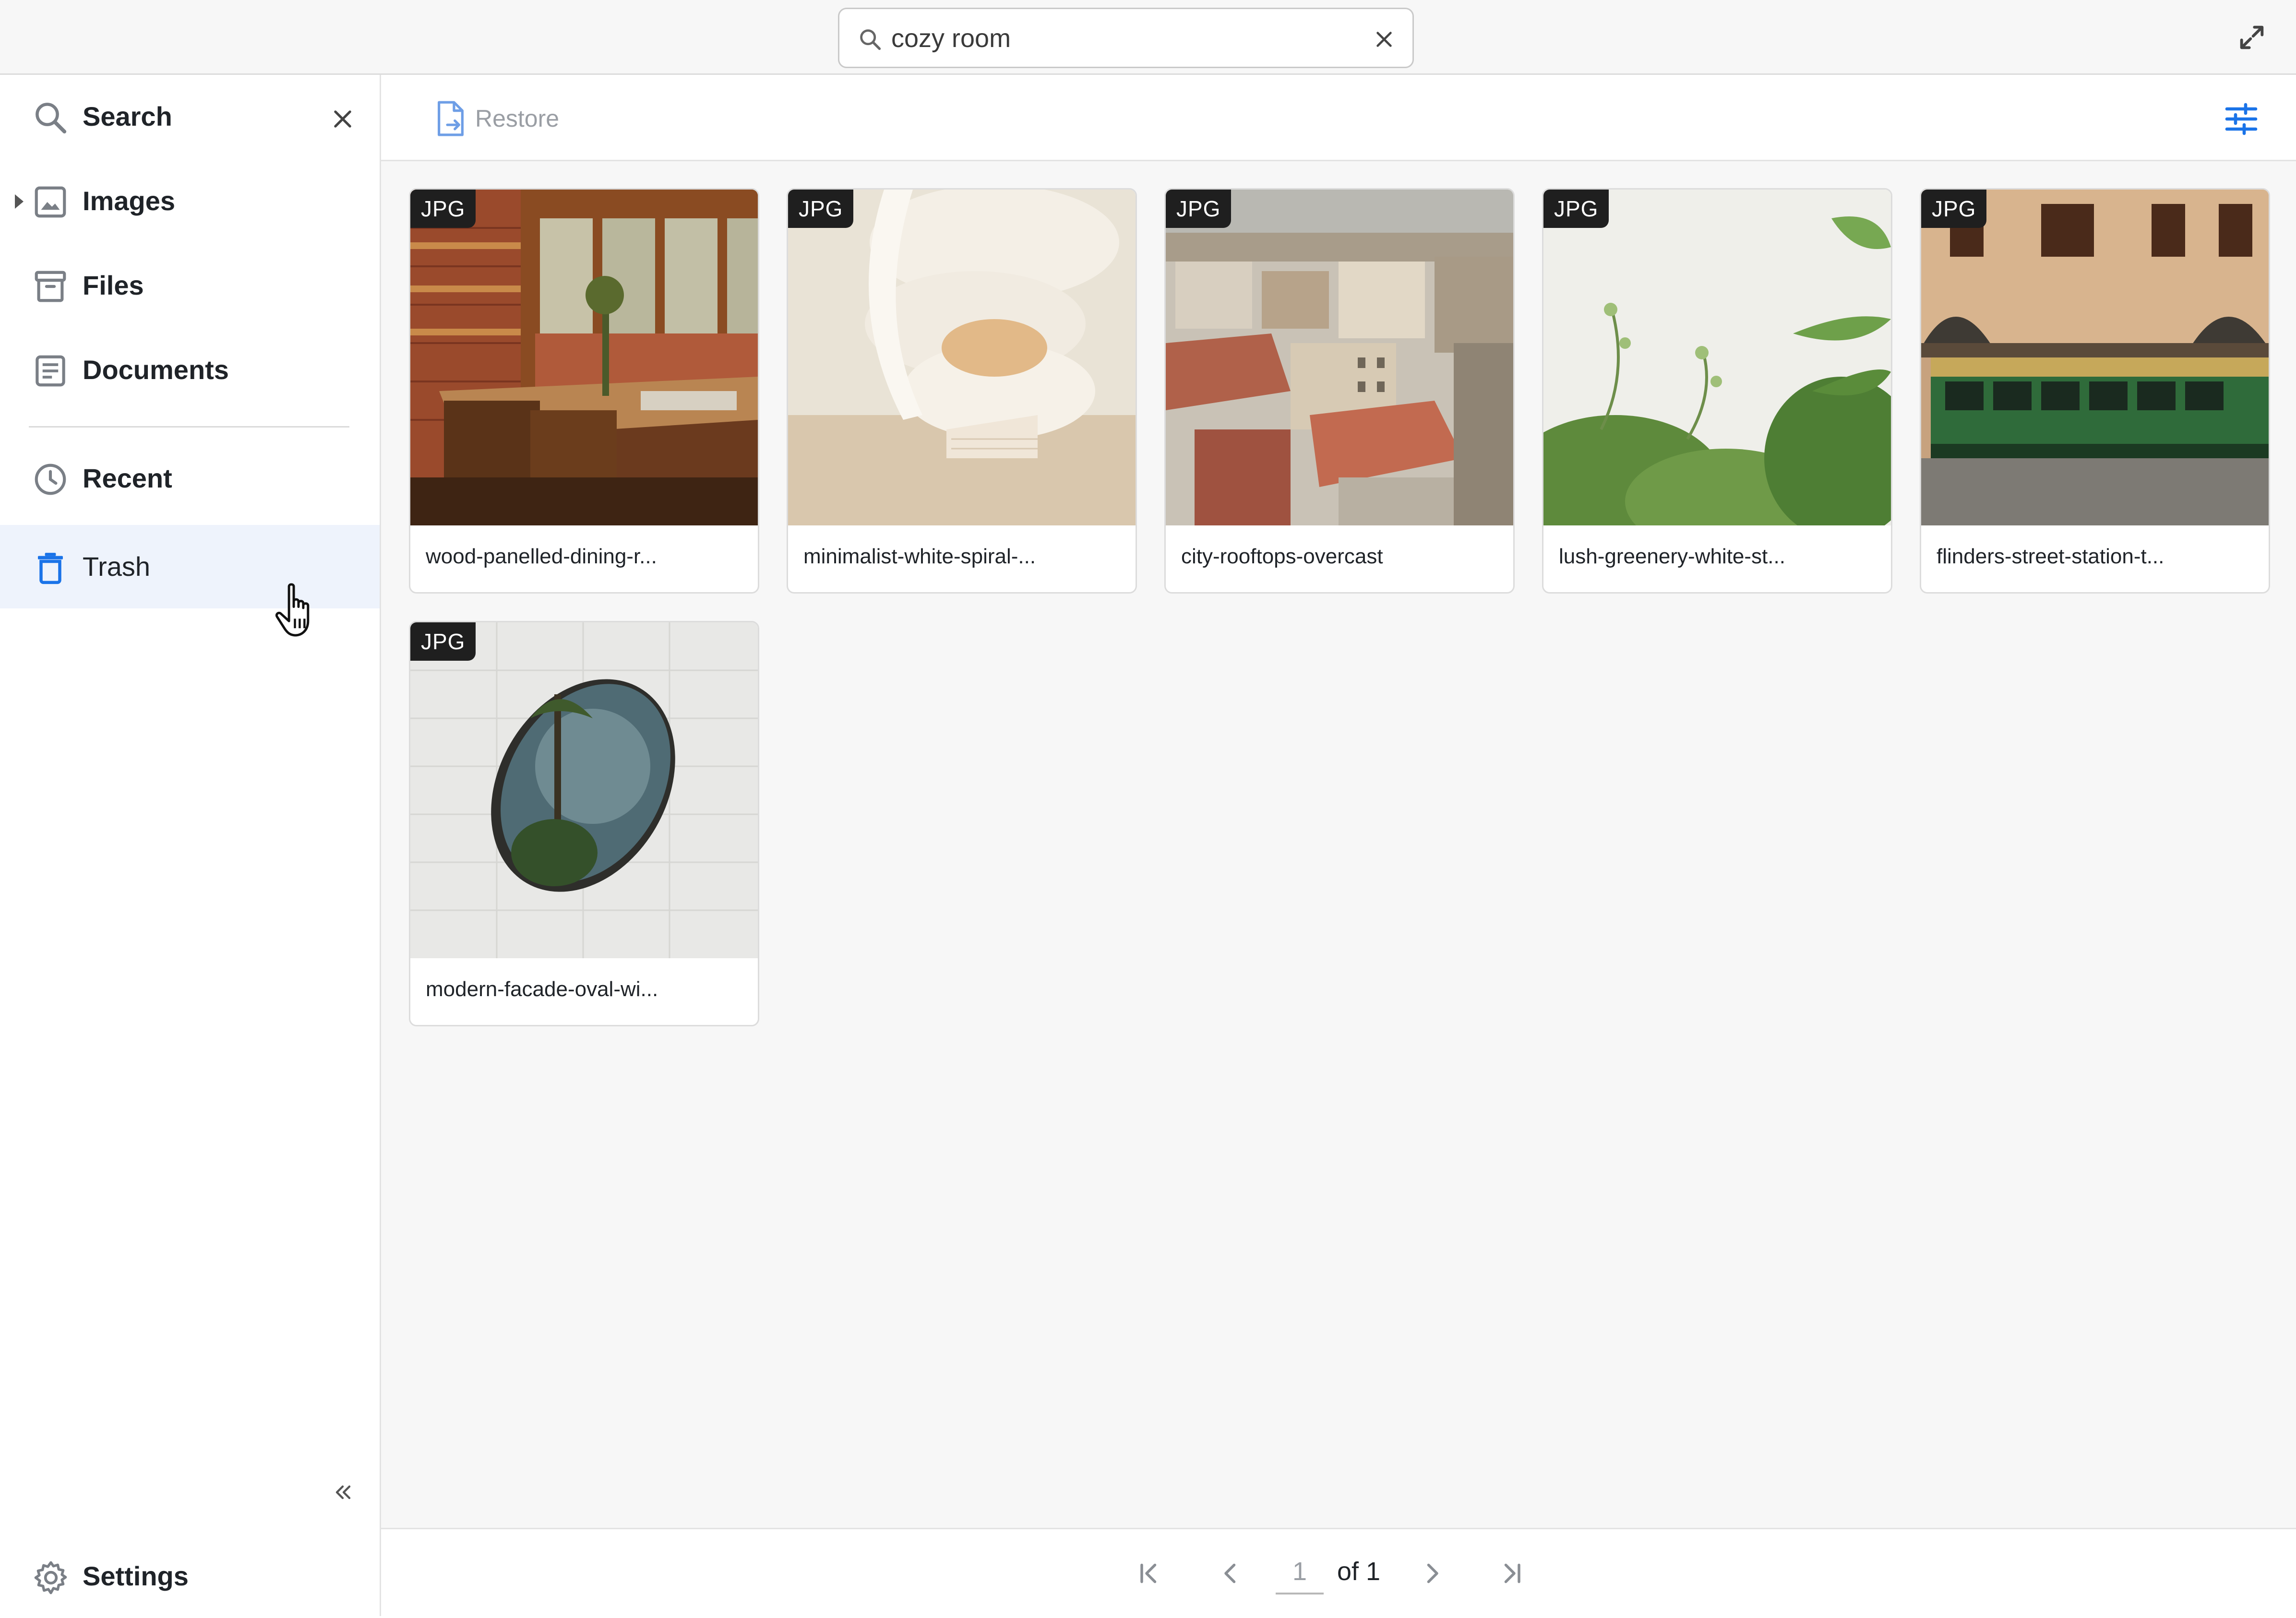 The height and width of the screenshot is (1618, 2296). Describe the element at coordinates (2242, 119) in the screenshot. I see `filter-settings-icon` at that location.